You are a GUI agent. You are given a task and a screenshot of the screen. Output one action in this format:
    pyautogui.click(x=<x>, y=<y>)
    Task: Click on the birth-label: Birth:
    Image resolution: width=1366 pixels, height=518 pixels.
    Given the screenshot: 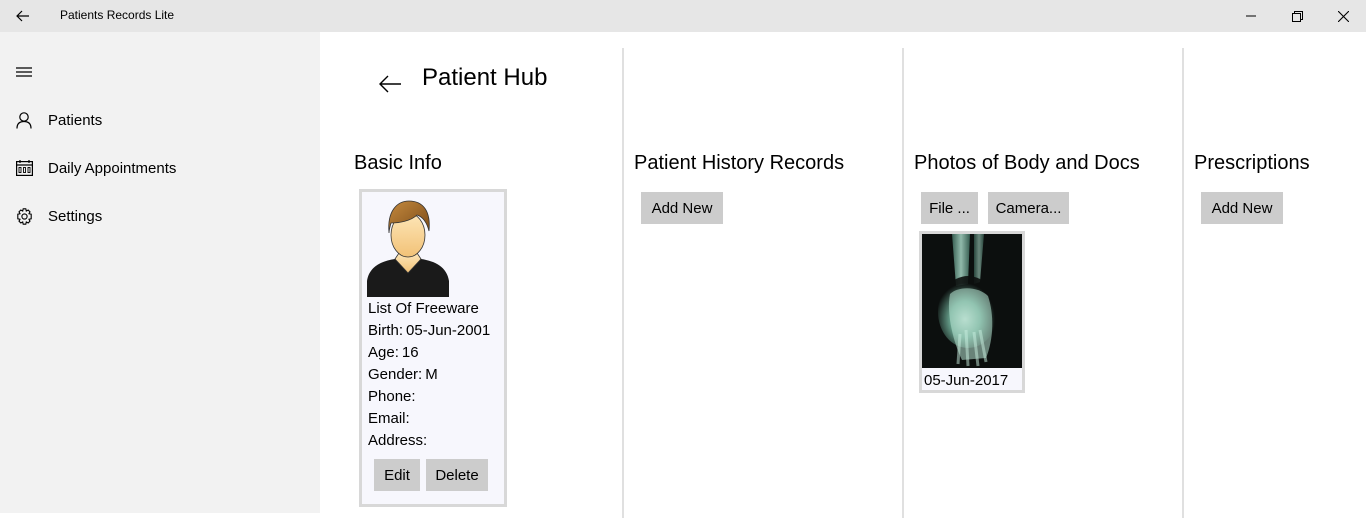 What is the action you would take?
    pyautogui.click(x=386, y=330)
    